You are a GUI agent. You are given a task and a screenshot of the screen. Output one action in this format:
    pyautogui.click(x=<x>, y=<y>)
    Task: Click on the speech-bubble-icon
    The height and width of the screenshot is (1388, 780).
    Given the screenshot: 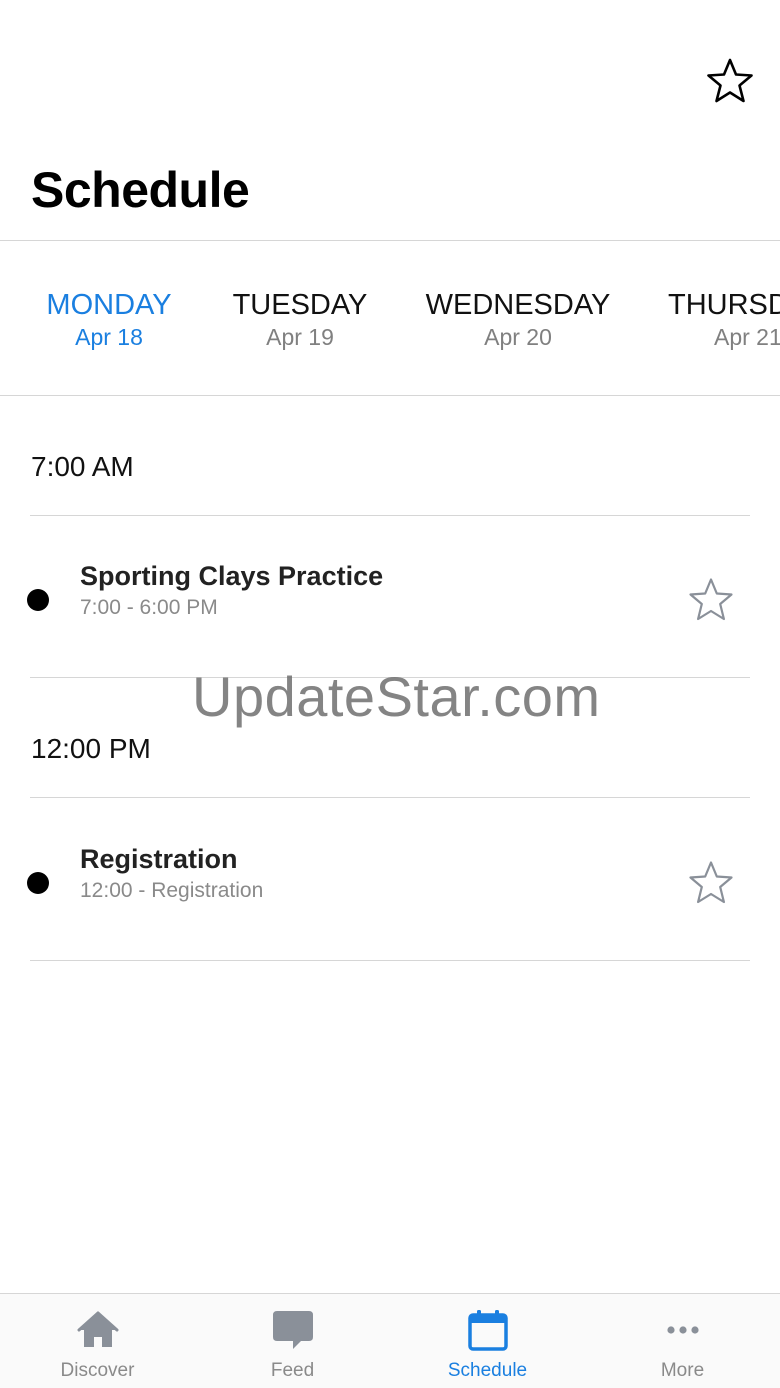 What is the action you would take?
    pyautogui.click(x=293, y=1330)
    